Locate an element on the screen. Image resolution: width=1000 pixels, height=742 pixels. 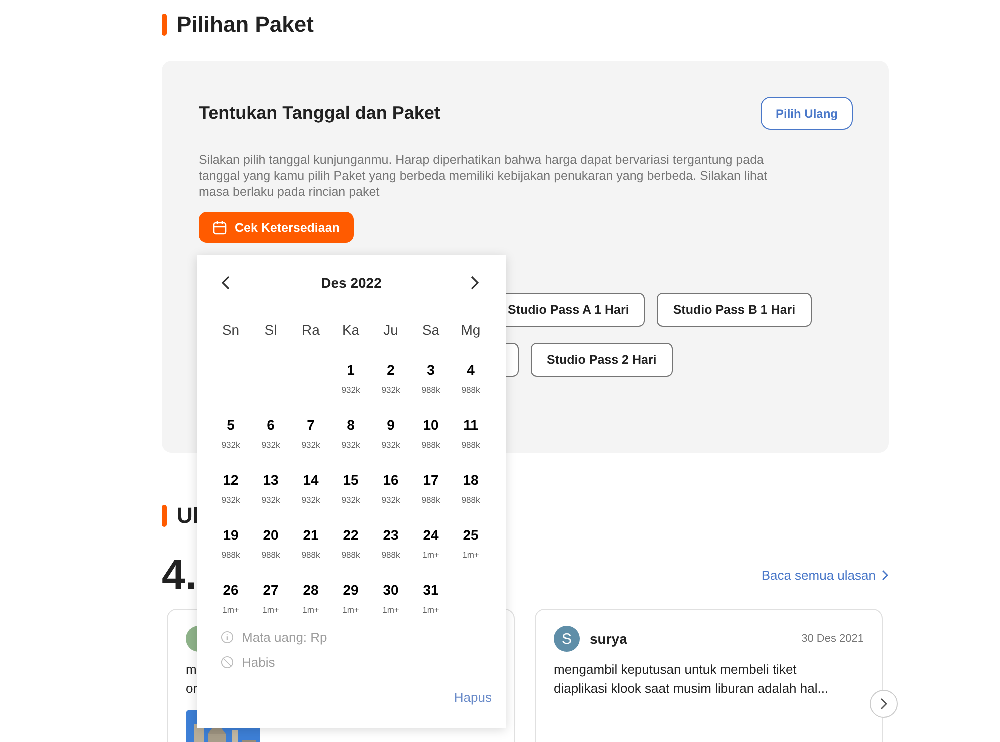
review-text: mengambil keputusan untuk membeli tiket is located at coordinates (675, 670).